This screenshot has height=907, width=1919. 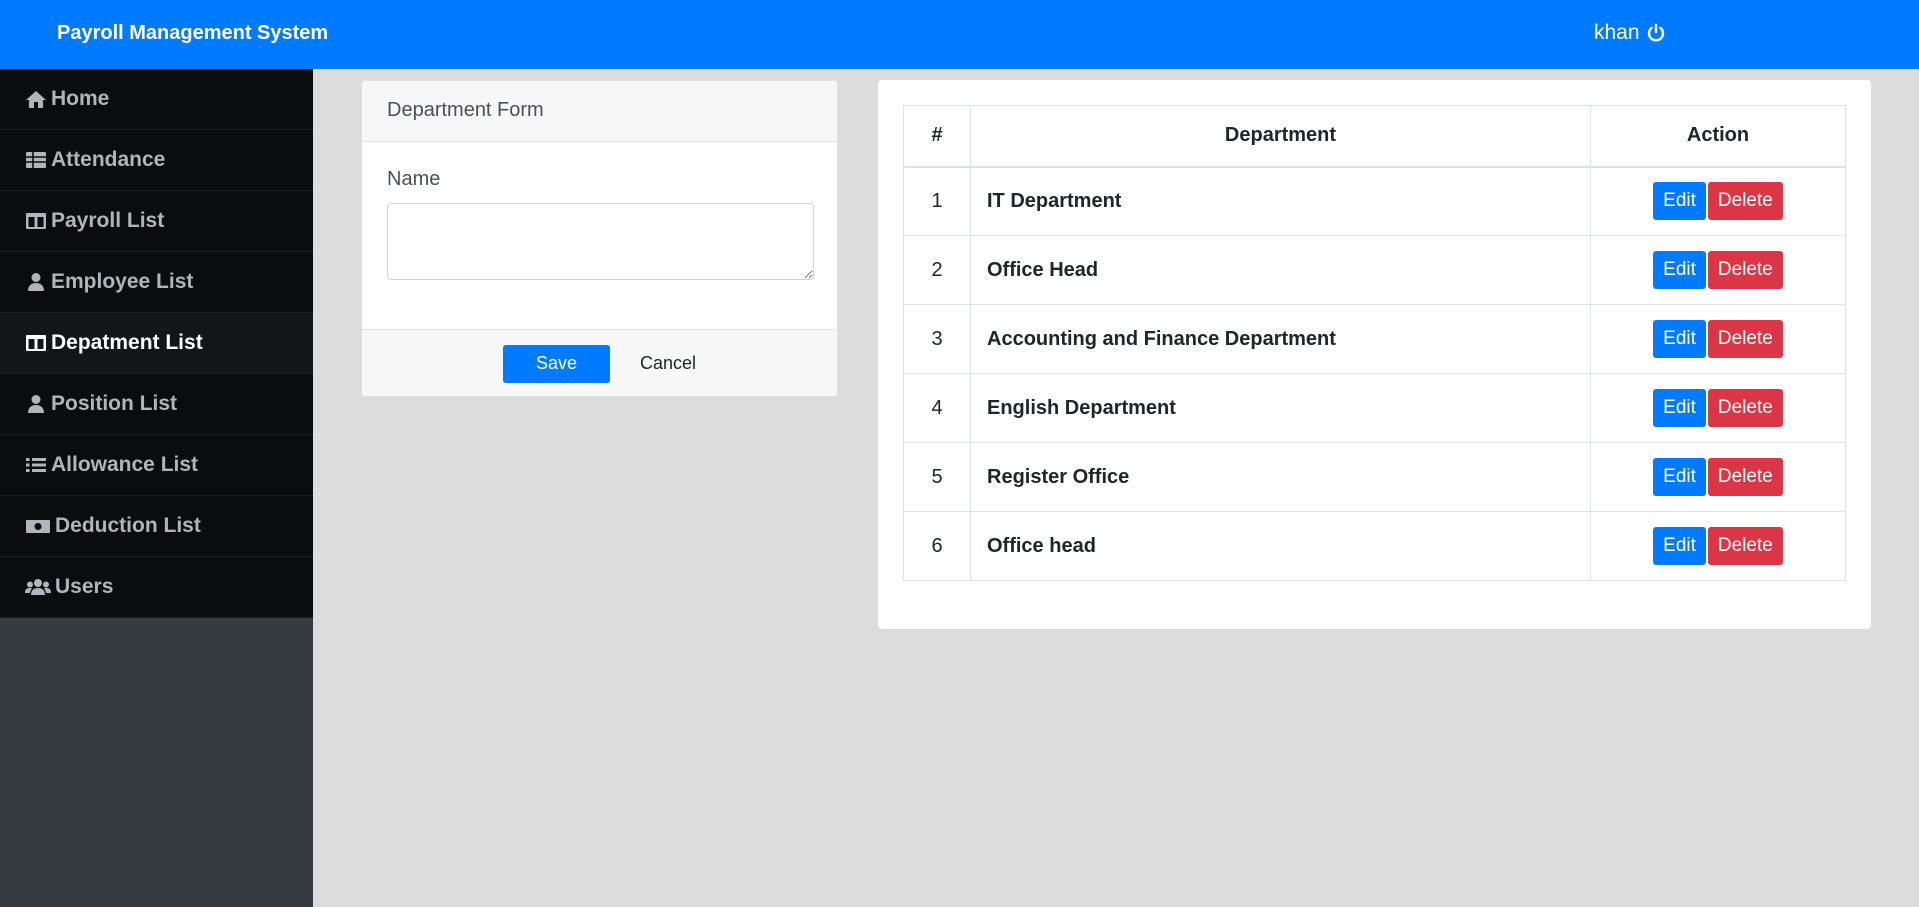 What do you see at coordinates (937, 136) in the screenshot?
I see `column-header-number: #` at bounding box center [937, 136].